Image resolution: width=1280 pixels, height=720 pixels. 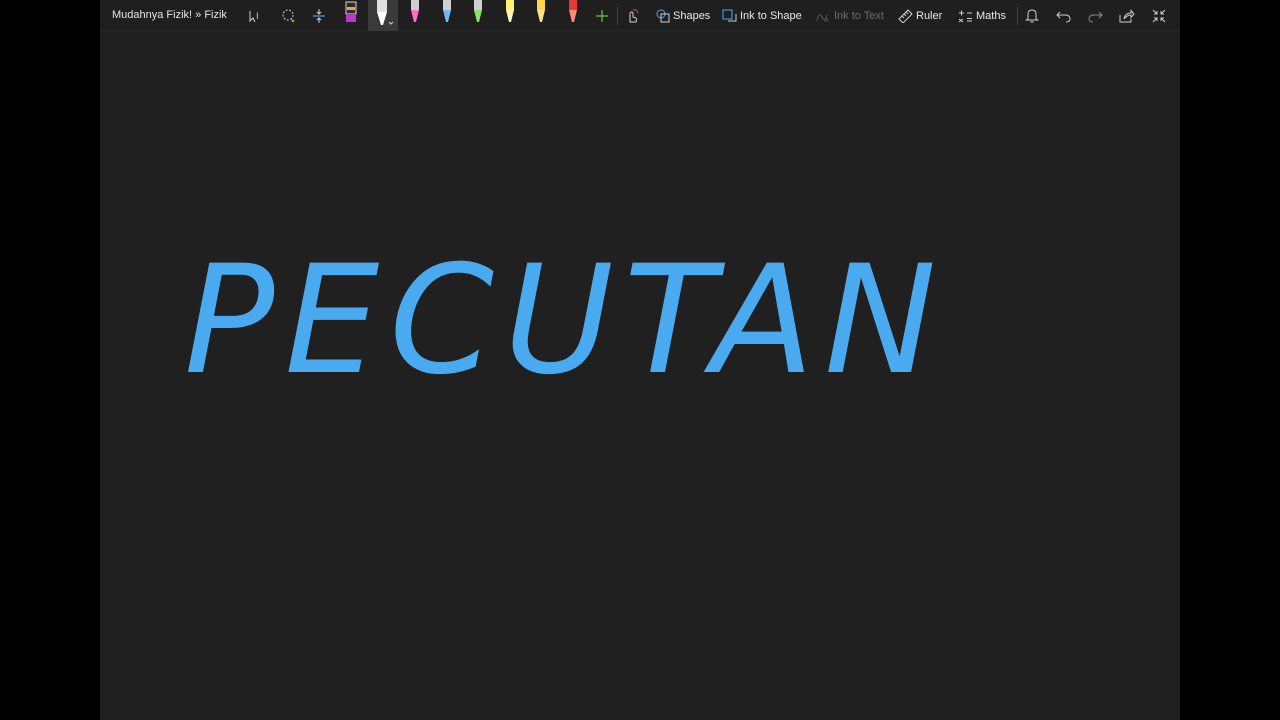 What do you see at coordinates (1127, 15) in the screenshot?
I see `share-icon` at bounding box center [1127, 15].